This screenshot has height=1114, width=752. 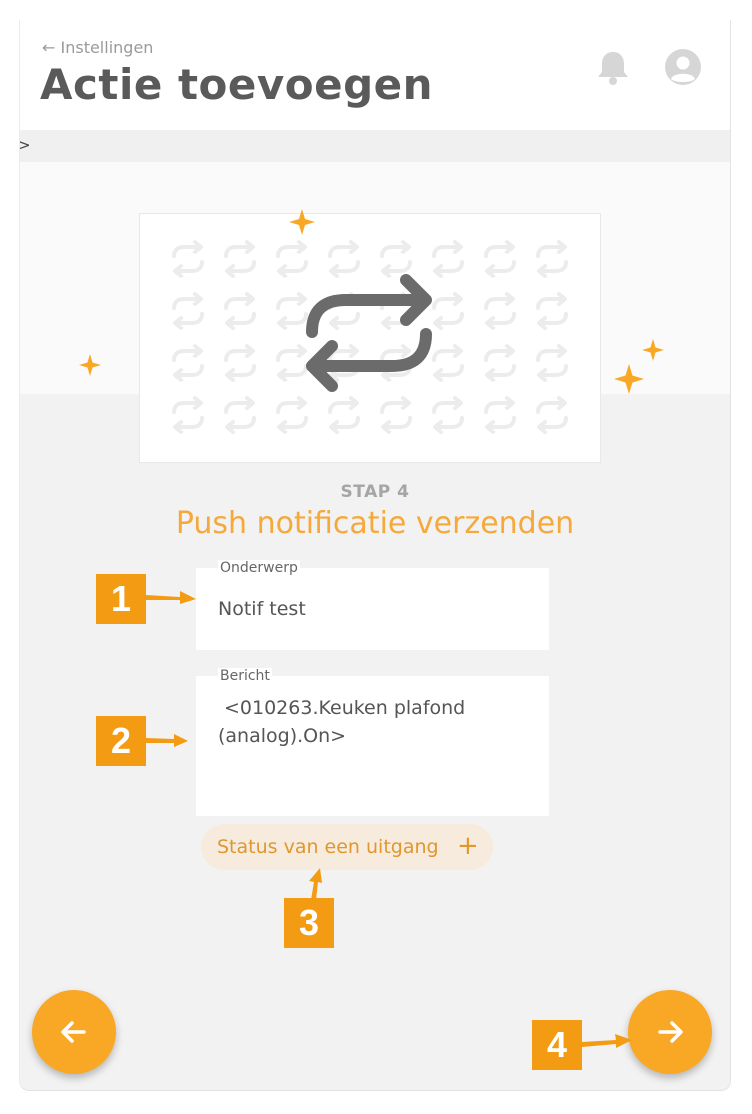 I want to click on annotation-marker-1: 1, so click(x=121, y=599).